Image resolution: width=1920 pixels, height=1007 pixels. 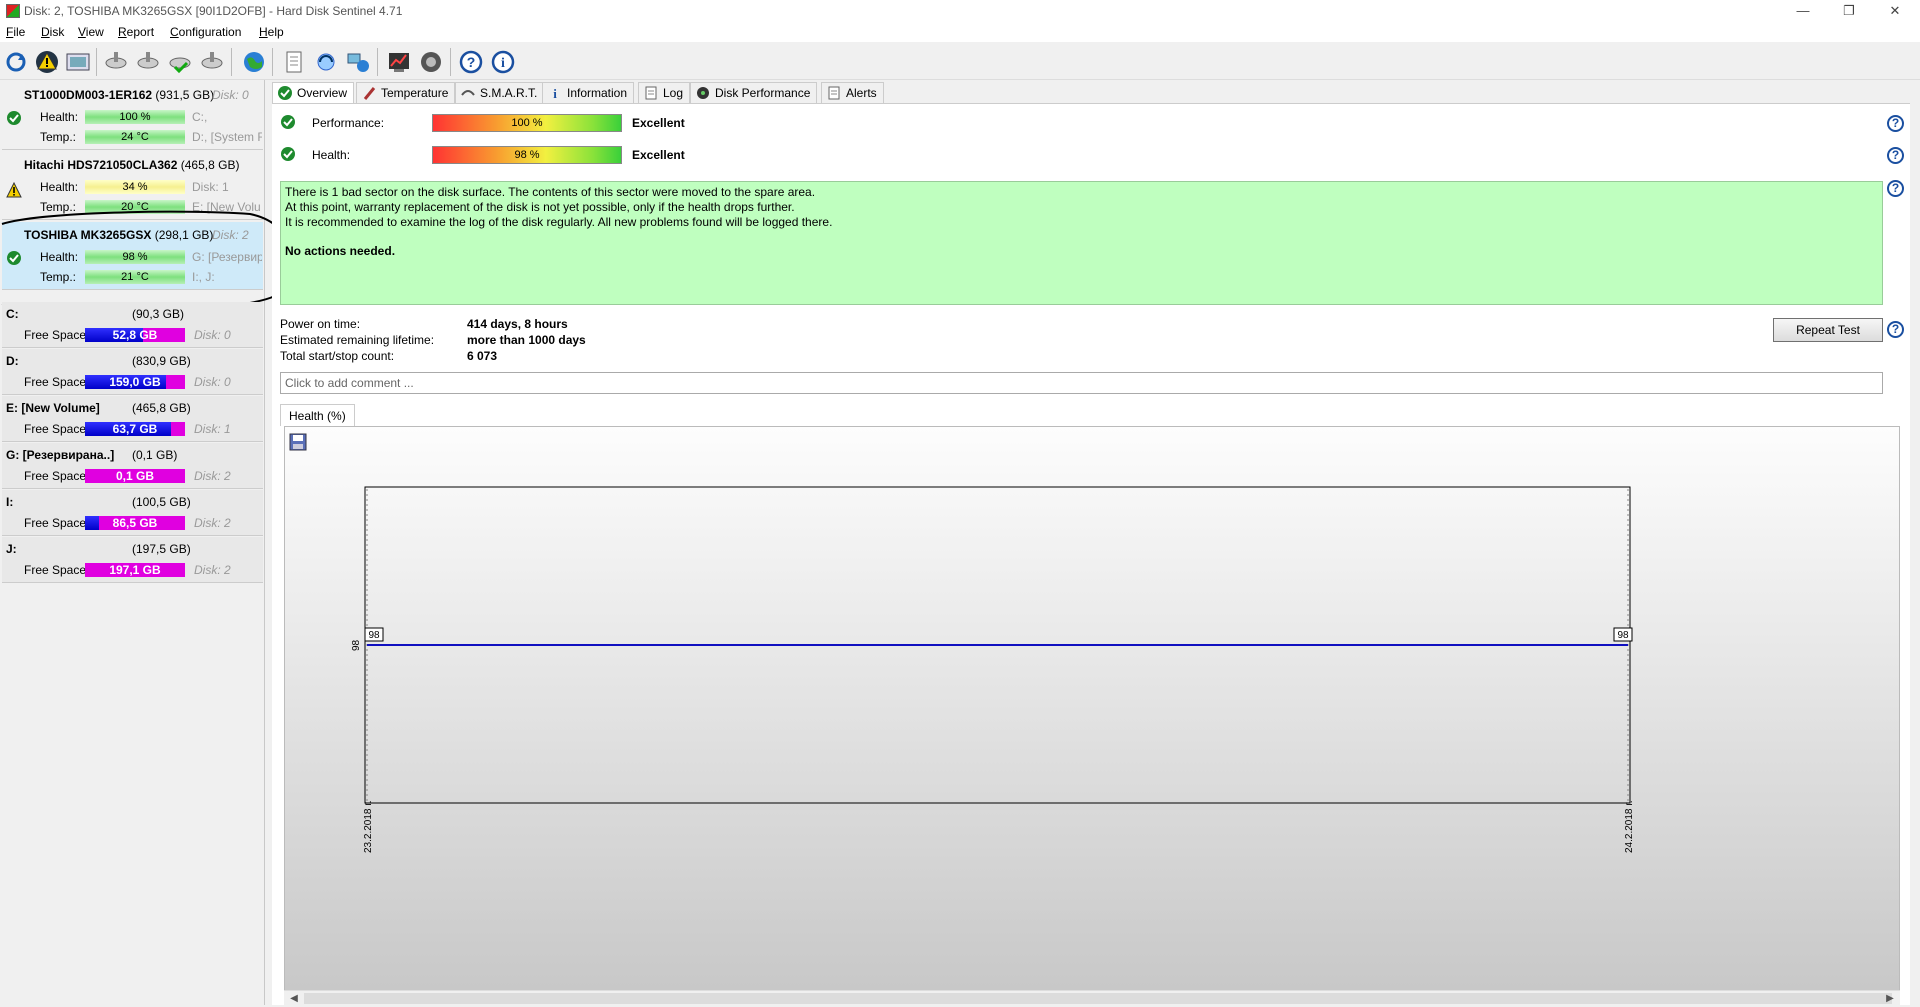 I want to click on sync-icon, so click(x=326, y=62).